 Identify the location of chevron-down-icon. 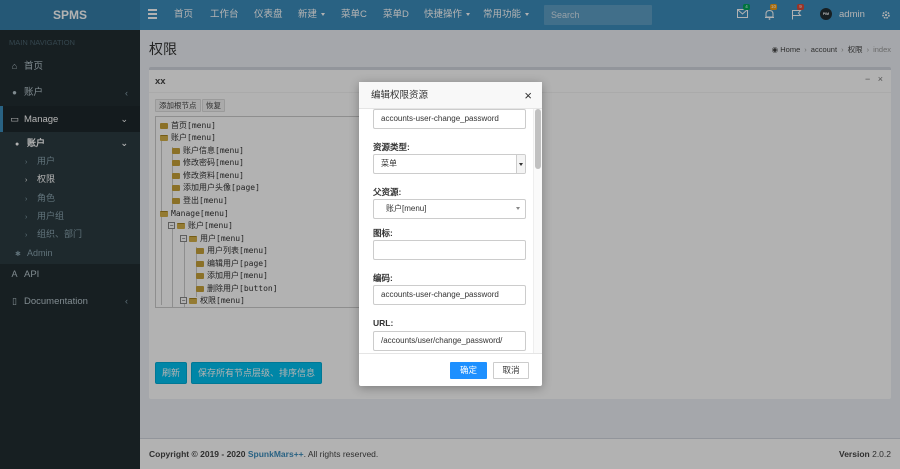
(518, 208).